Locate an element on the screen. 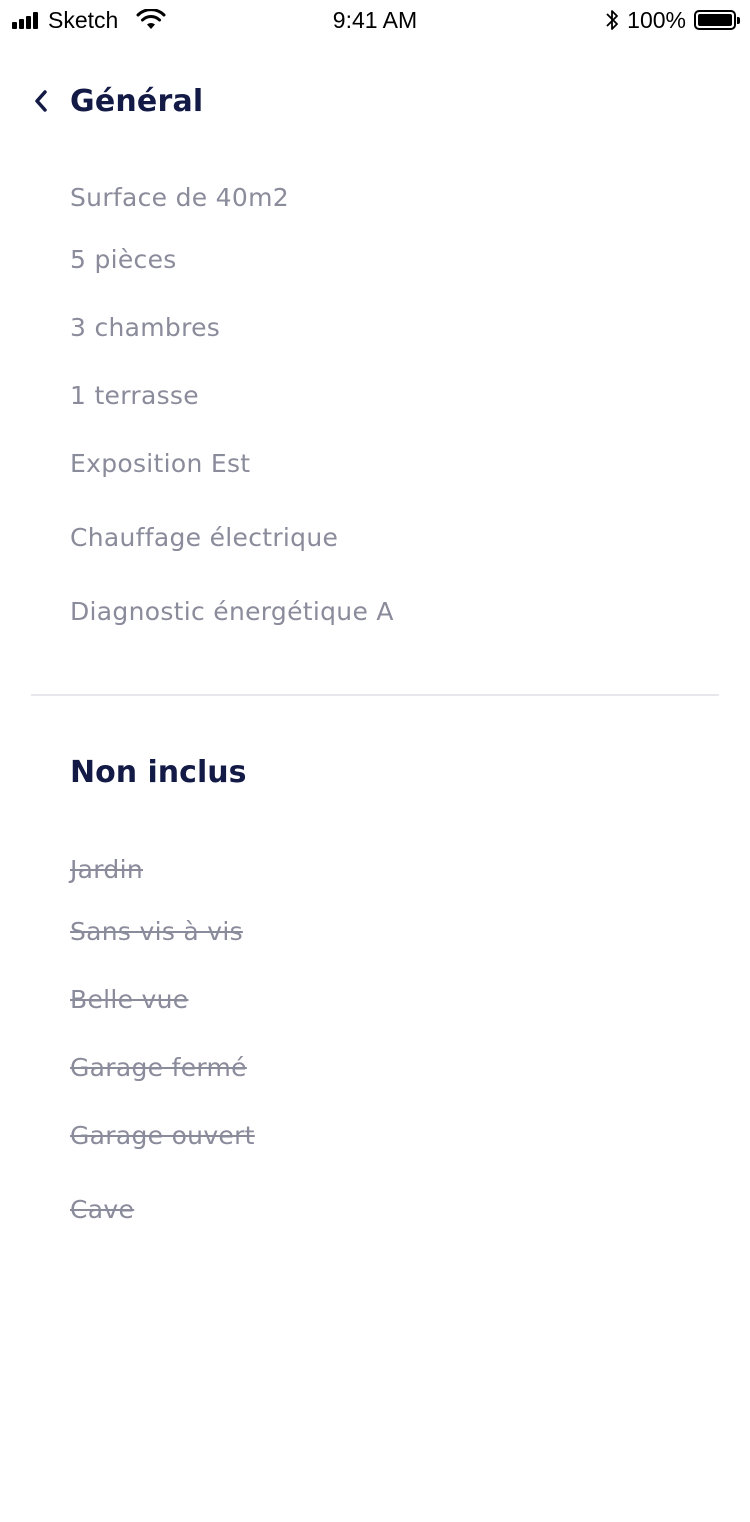  battery-fill is located at coordinates (715, 20).